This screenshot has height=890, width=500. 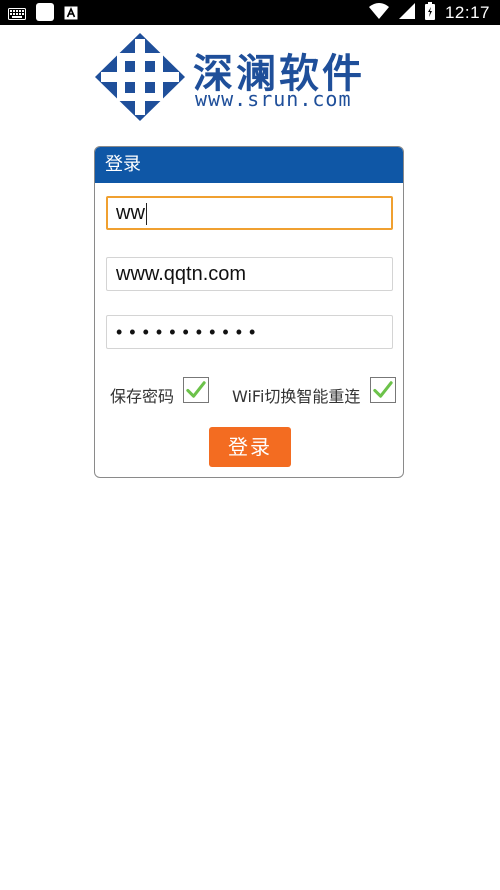 I want to click on srun-logo-mark-icon, so click(x=140, y=77).